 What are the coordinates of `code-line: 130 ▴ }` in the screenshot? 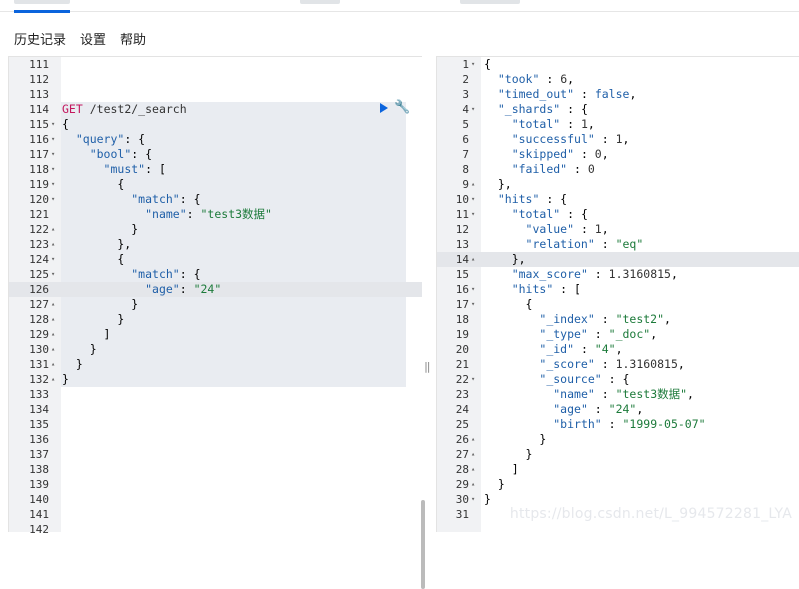 It's located at (215, 349).